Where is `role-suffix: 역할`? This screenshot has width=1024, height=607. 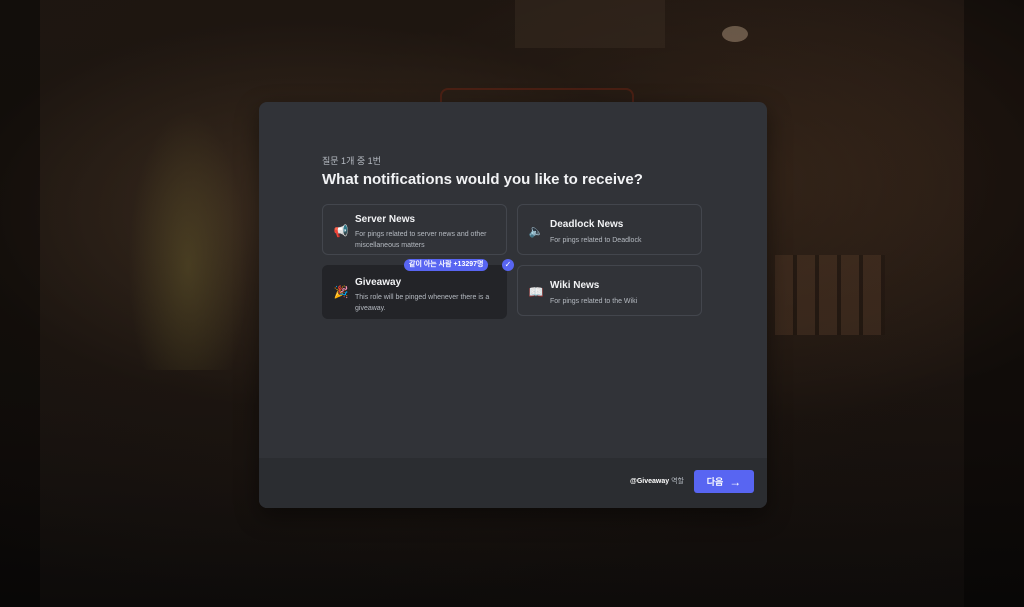
role-suffix: 역할 is located at coordinates (677, 481).